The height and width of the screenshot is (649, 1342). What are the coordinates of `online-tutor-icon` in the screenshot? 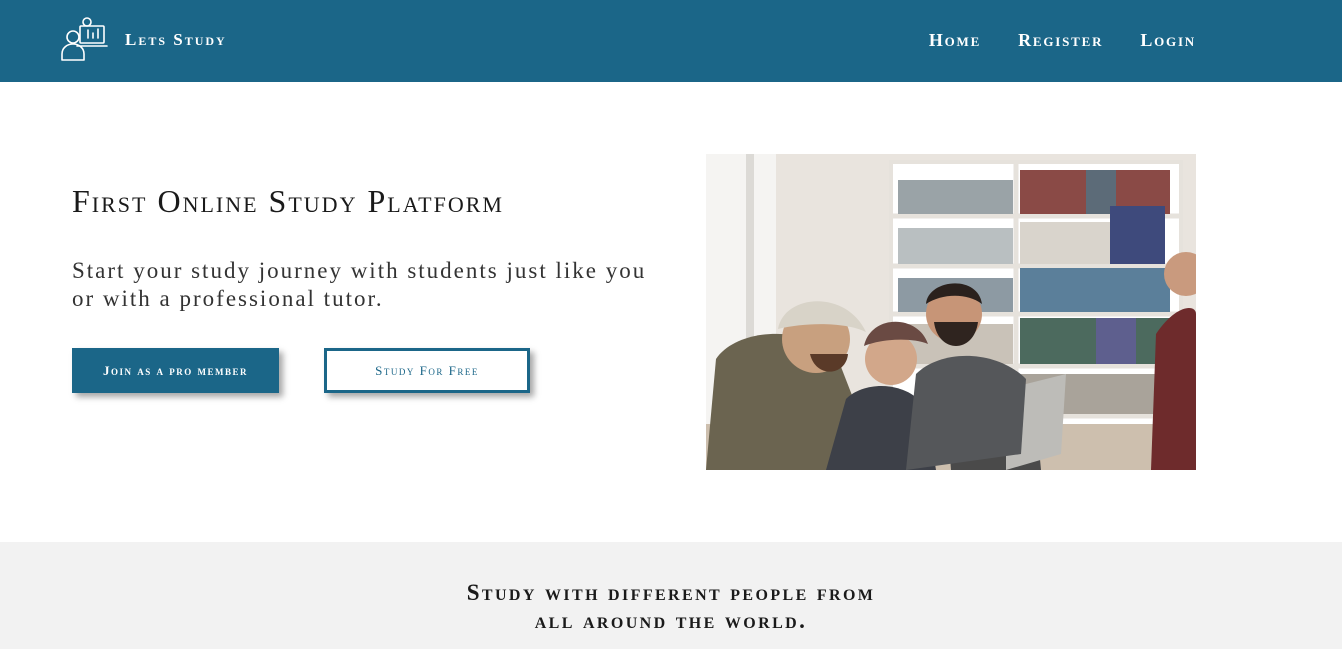 It's located at (84, 39).